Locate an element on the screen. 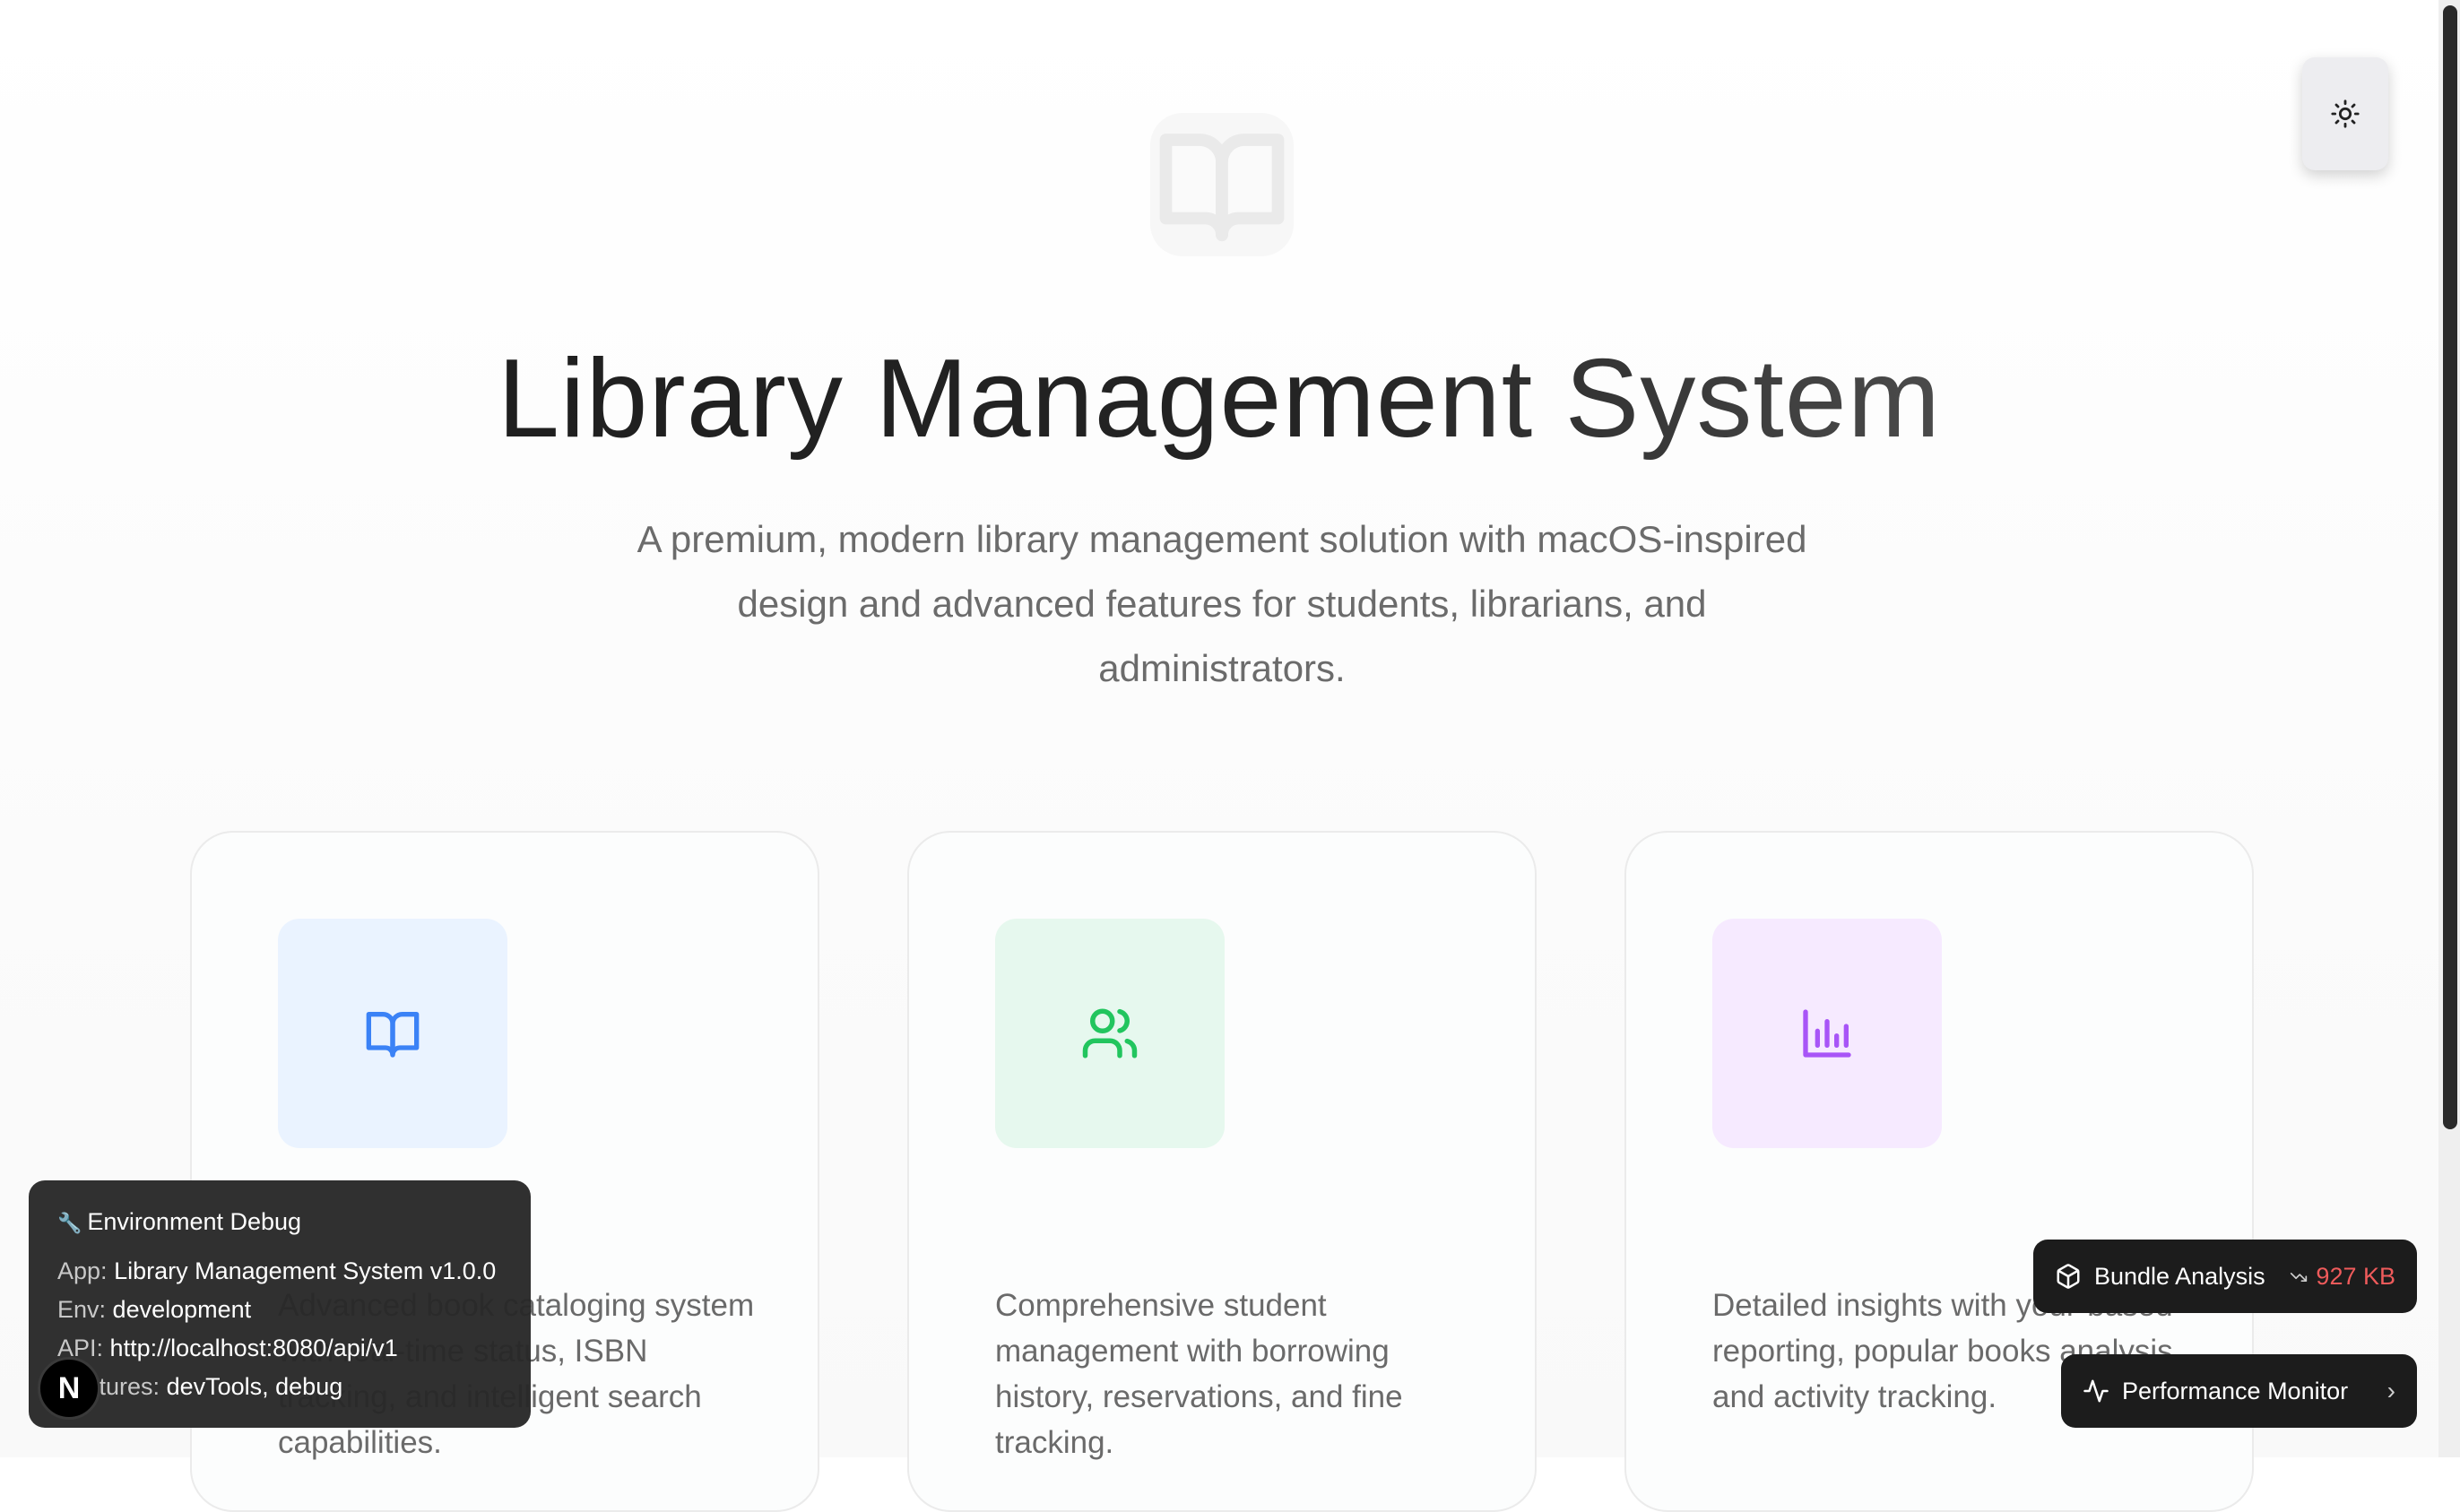 The height and width of the screenshot is (1512, 2460). theme-toggle-button is located at coordinates (2345, 113).